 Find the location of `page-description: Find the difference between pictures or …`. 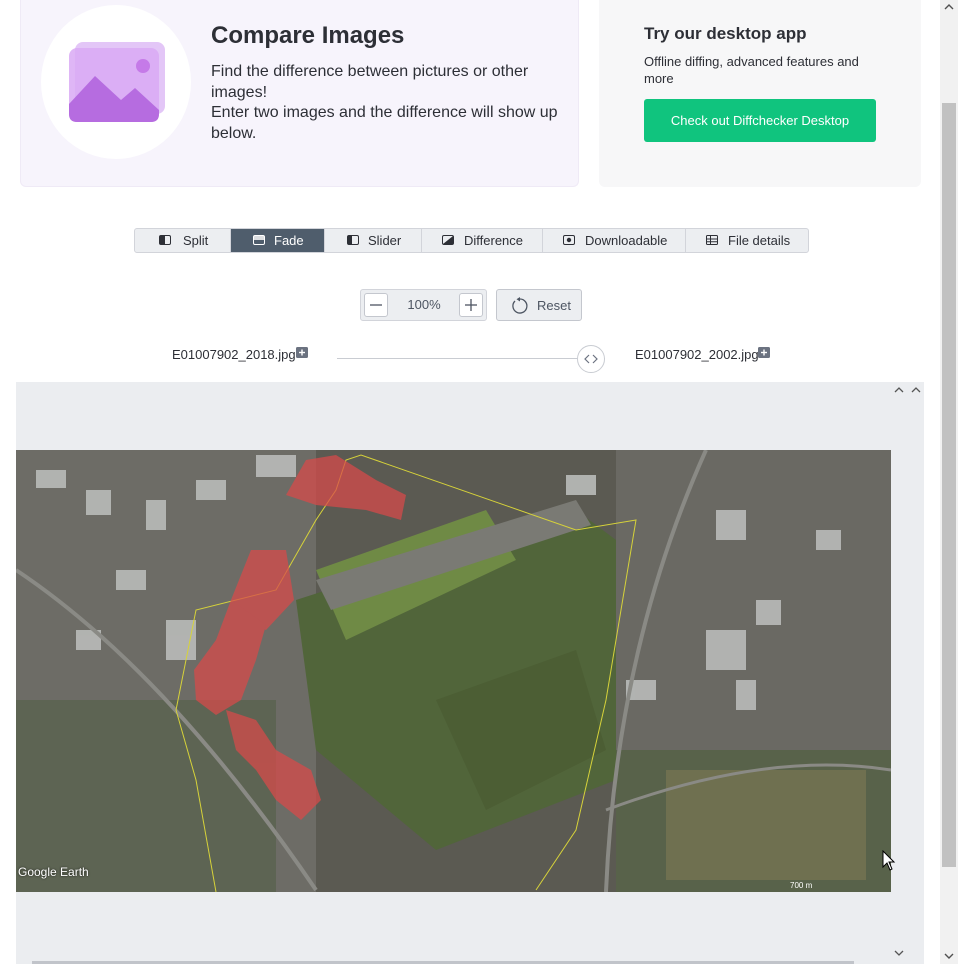

page-description: Find the difference between pictures or … is located at coordinates (391, 103).